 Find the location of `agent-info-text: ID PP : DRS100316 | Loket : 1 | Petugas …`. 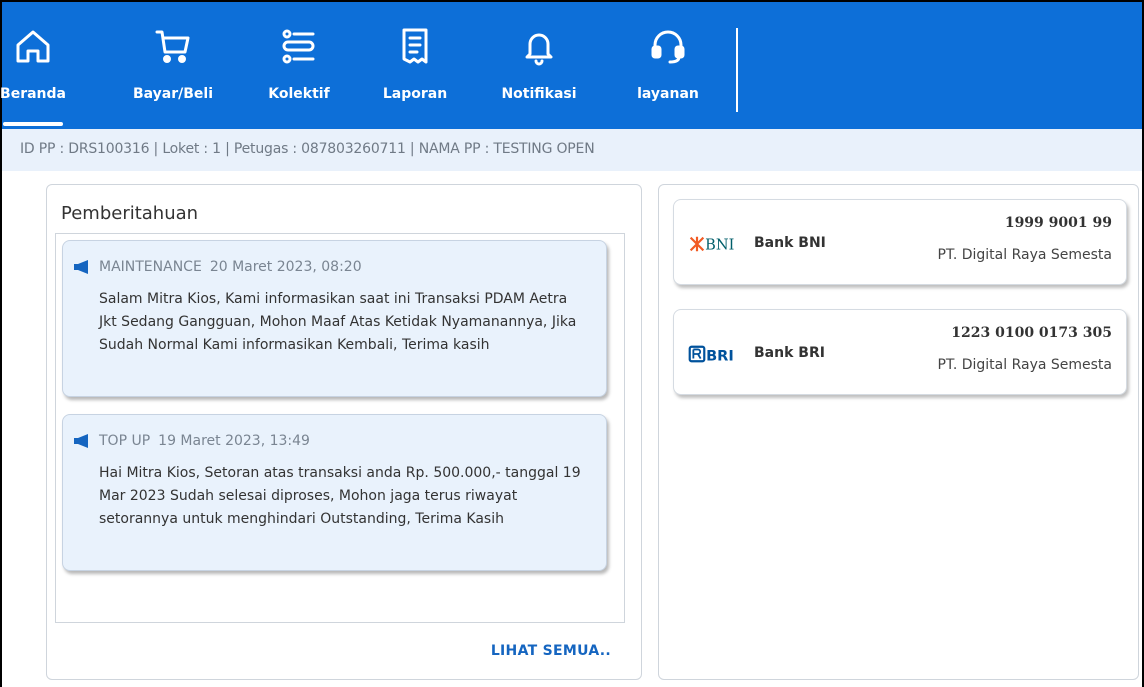

agent-info-text: ID PP : DRS100316 | Loket : 1 | Petugas … is located at coordinates (307, 149).